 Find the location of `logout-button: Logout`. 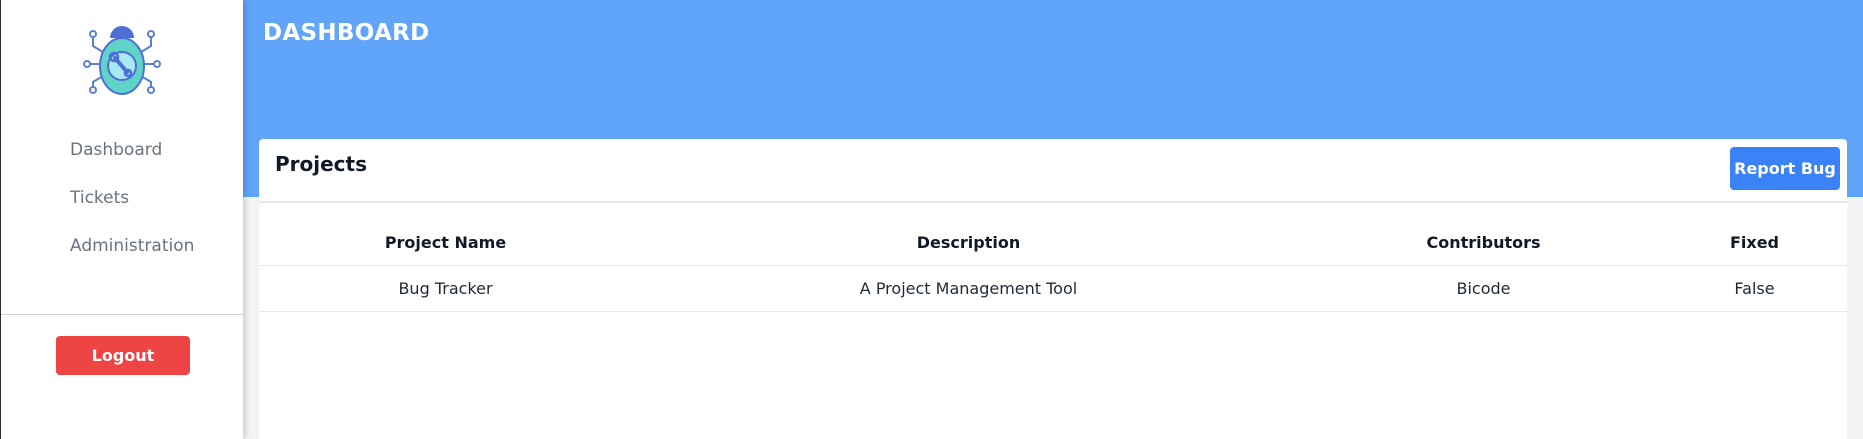

logout-button: Logout is located at coordinates (123, 355).